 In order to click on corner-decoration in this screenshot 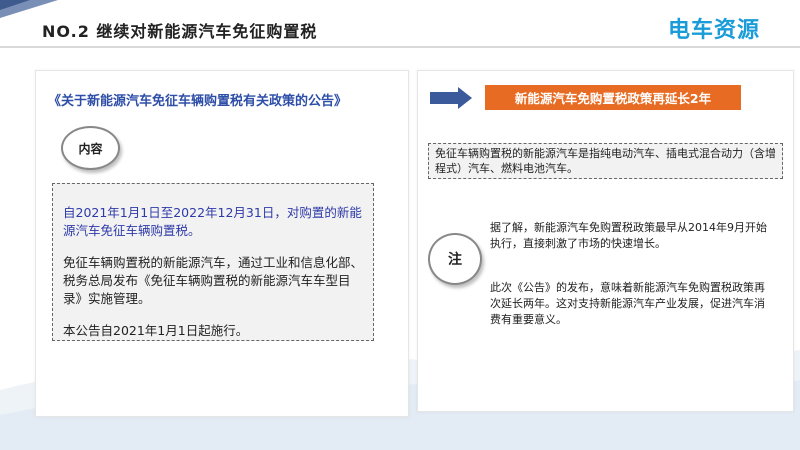, I will do `click(29, 9)`.